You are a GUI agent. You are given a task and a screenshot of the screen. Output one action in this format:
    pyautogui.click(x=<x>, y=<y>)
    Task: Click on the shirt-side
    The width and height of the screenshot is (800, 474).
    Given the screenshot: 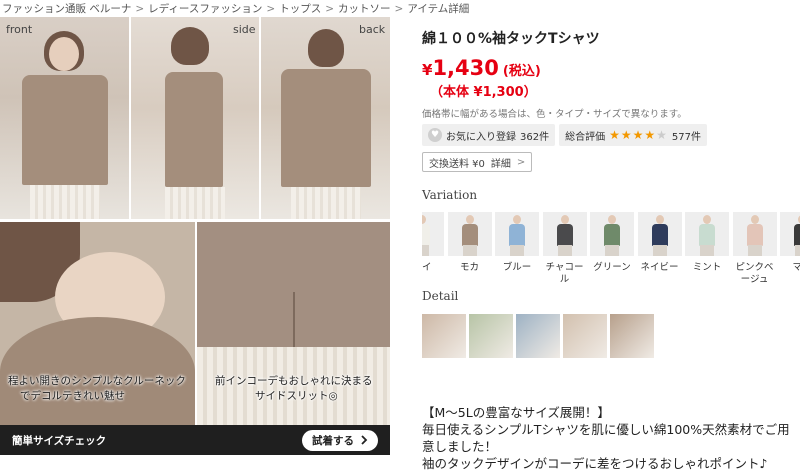 What is the action you would take?
    pyautogui.click(x=194, y=129)
    